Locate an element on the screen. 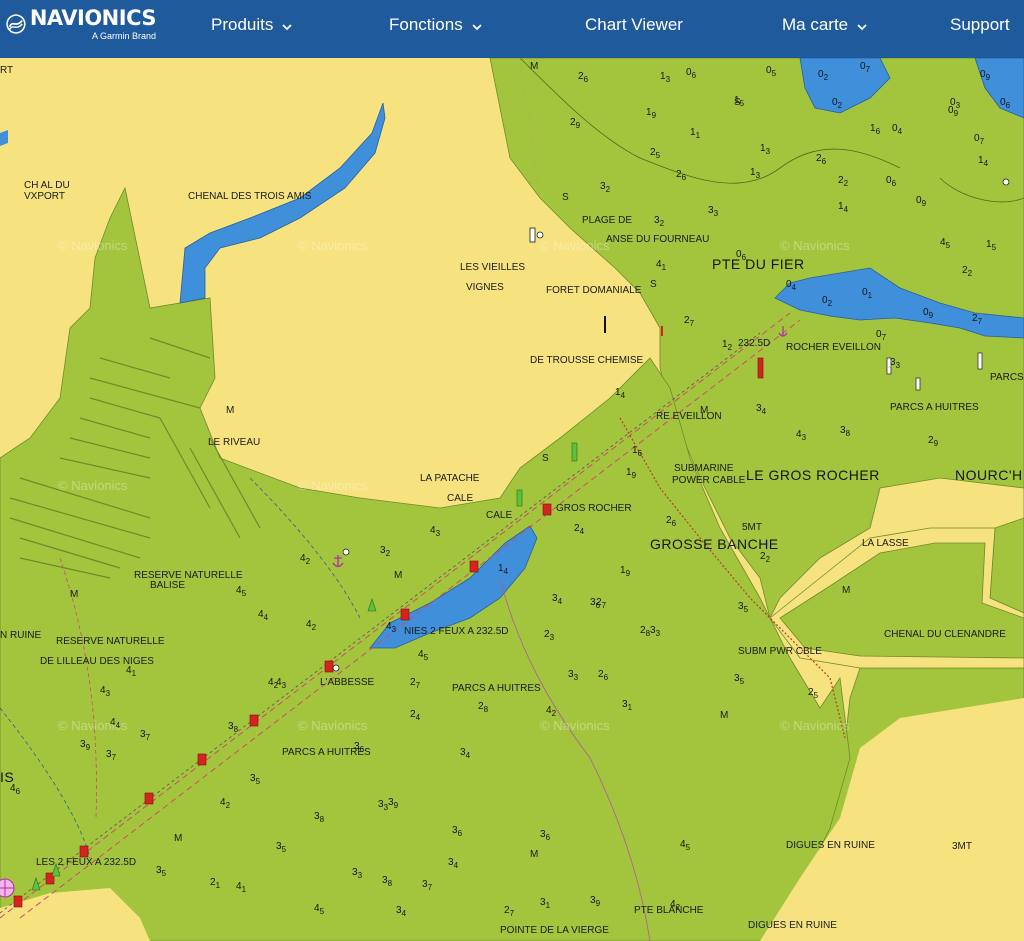  place-label-major: PTE DU FIER is located at coordinates (758, 264).